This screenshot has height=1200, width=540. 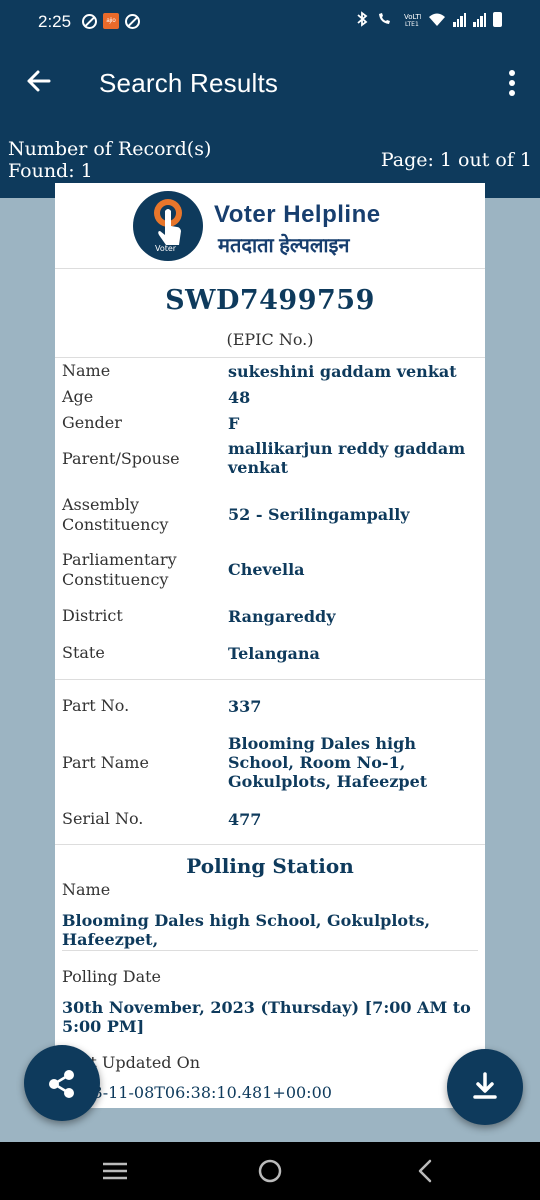 What do you see at coordinates (189, 83) in the screenshot?
I see `page-title: Search Results` at bounding box center [189, 83].